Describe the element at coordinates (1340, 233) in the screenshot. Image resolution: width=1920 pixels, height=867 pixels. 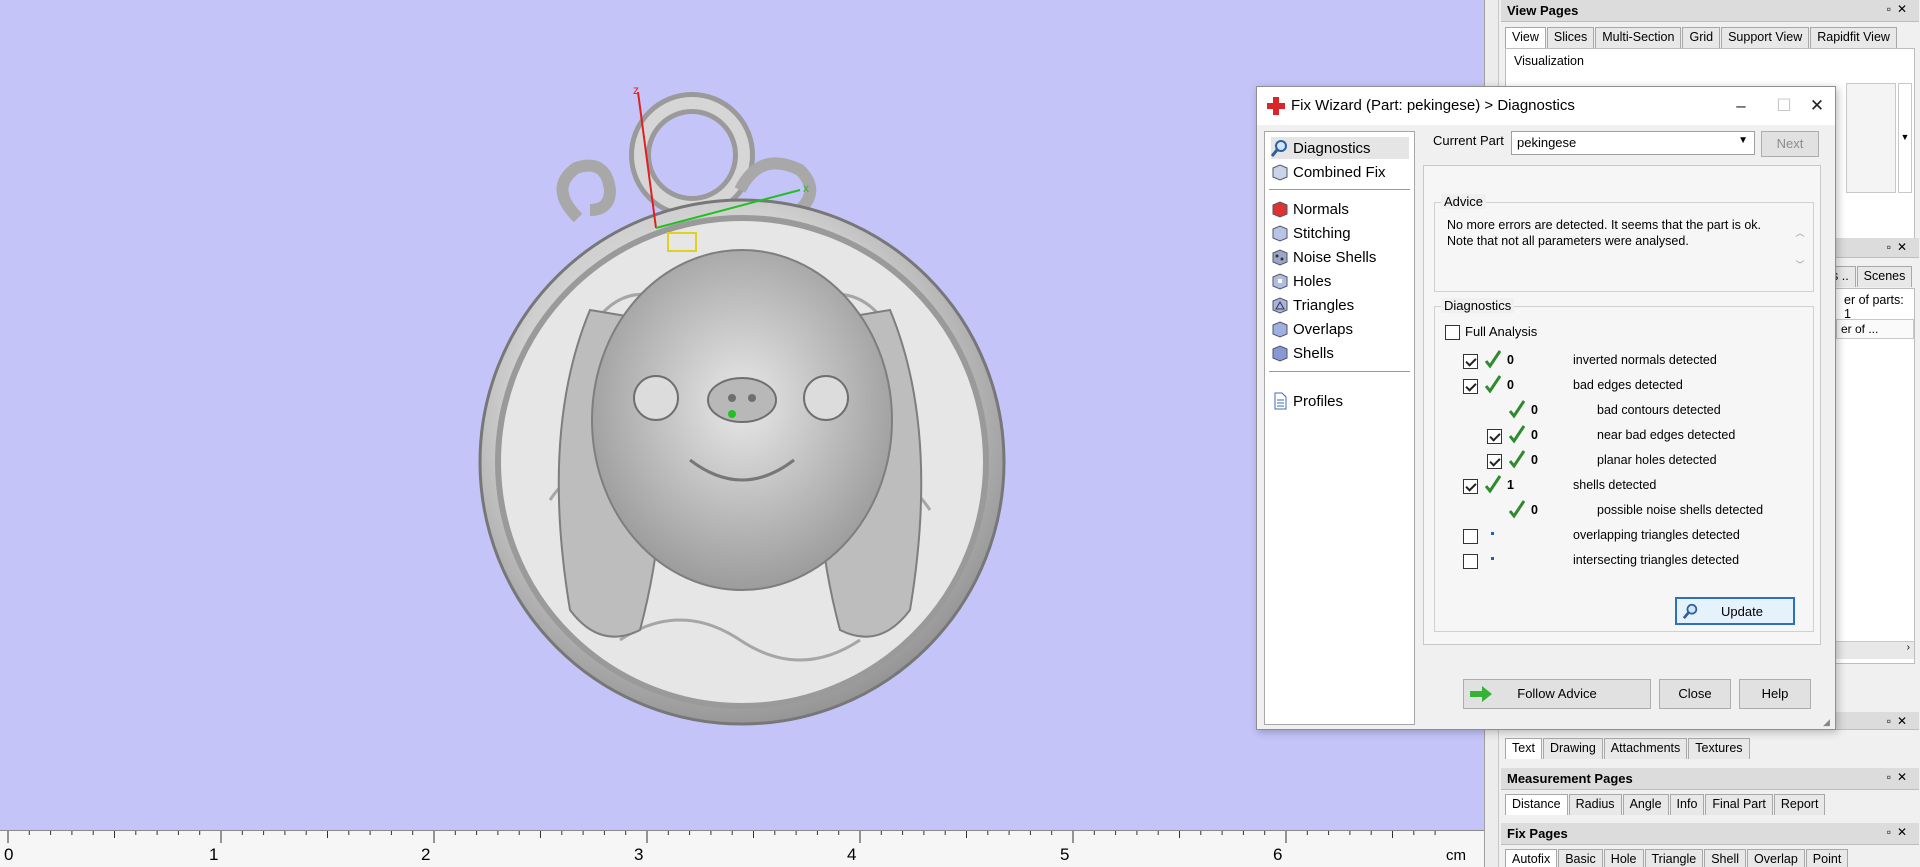
I see `nav-stitching: Stitching` at that location.